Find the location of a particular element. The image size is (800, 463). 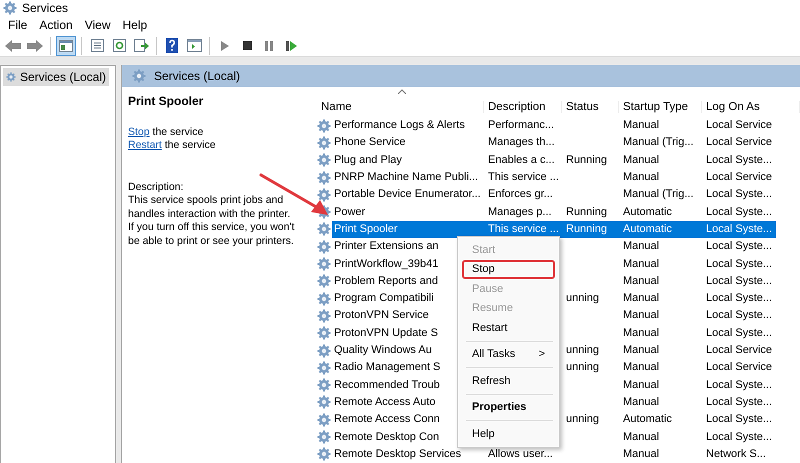

menu-item: Stop is located at coordinates (508, 269).